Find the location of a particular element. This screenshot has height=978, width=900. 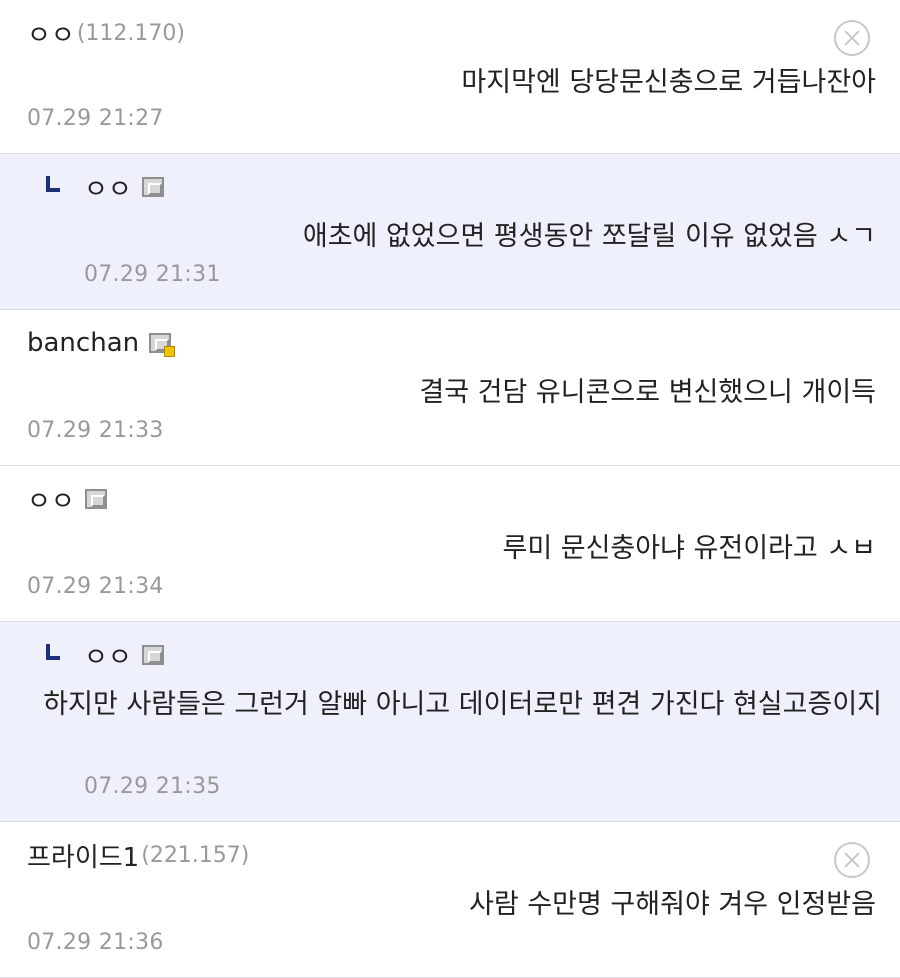

comment-text: 루미 문신충아냐 유전이라고 ㅅㅂ is located at coordinates (689, 548).